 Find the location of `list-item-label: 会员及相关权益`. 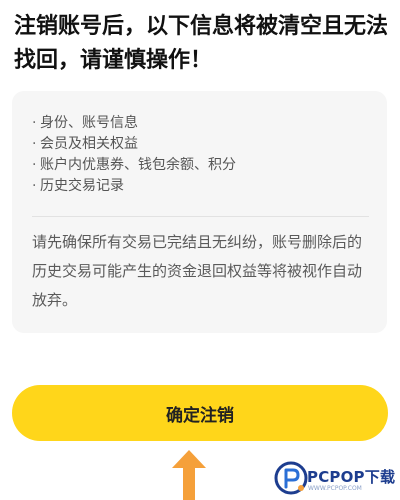

list-item-label: 会员及相关权益 is located at coordinates (89, 144).